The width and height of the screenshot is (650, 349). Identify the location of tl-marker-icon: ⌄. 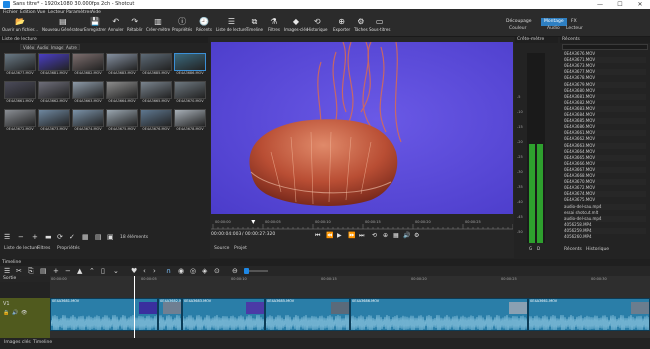
(116, 271).